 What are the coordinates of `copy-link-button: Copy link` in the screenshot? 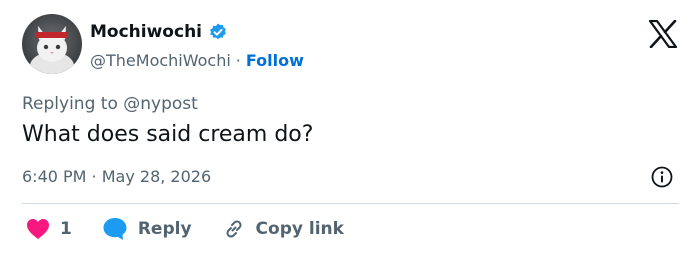 It's located at (283, 229).